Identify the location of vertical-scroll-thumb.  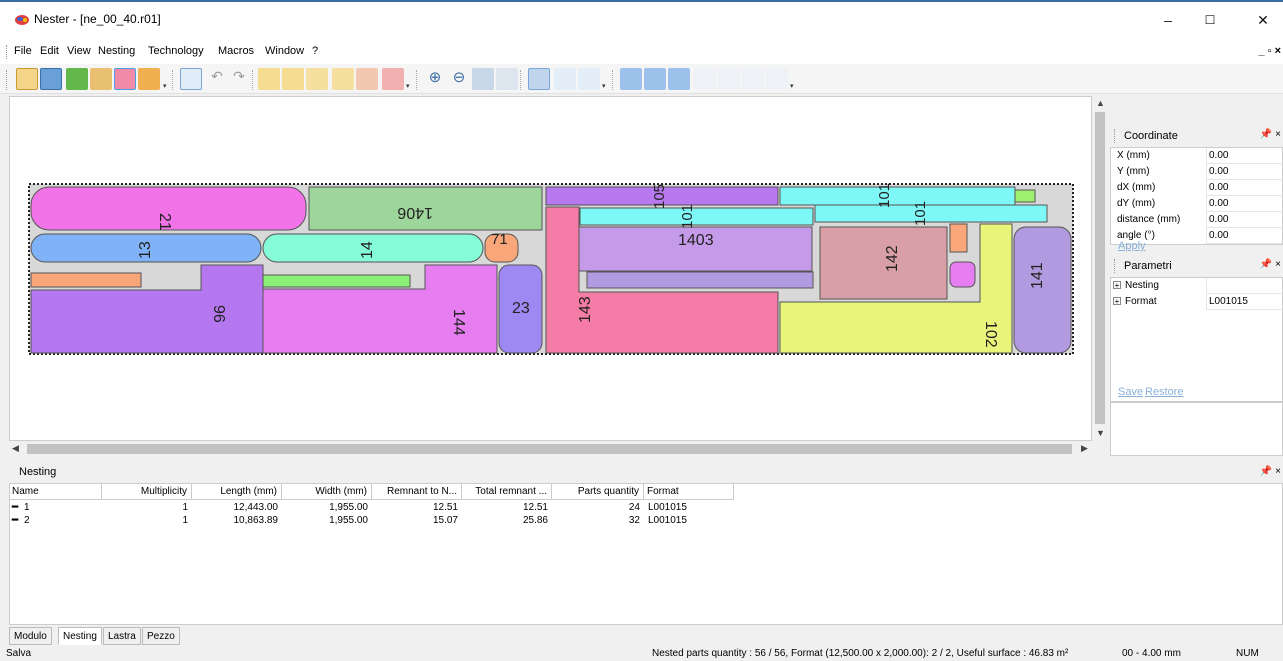
(1100, 268).